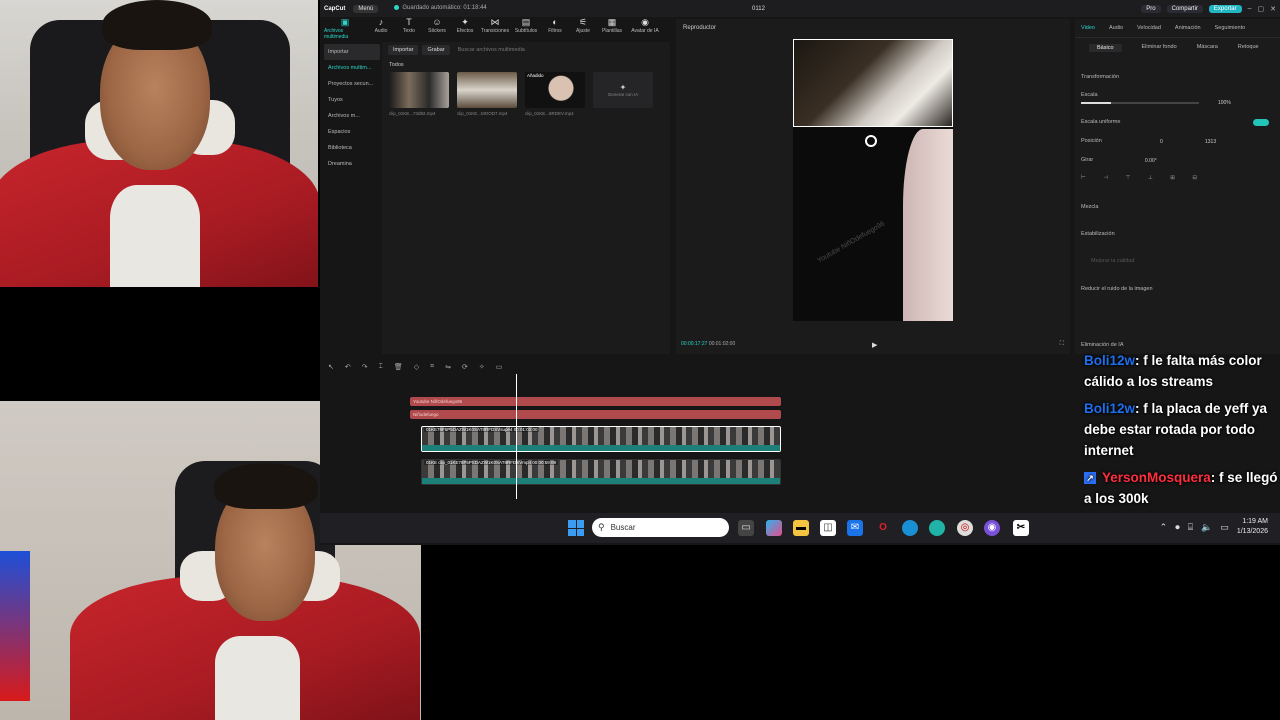  Describe the element at coordinates (352, 164) in the screenshot. I see `nav-dreamina: Dreamina` at that location.